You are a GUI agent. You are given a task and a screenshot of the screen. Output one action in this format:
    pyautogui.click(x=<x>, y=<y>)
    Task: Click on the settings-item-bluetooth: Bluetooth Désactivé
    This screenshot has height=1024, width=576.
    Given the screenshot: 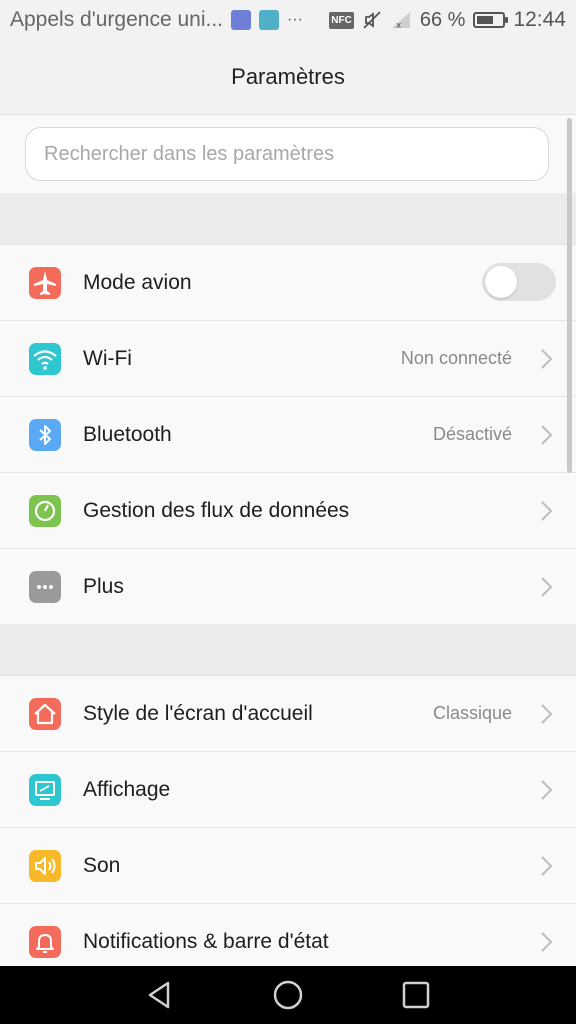 What is the action you would take?
    pyautogui.click(x=288, y=435)
    